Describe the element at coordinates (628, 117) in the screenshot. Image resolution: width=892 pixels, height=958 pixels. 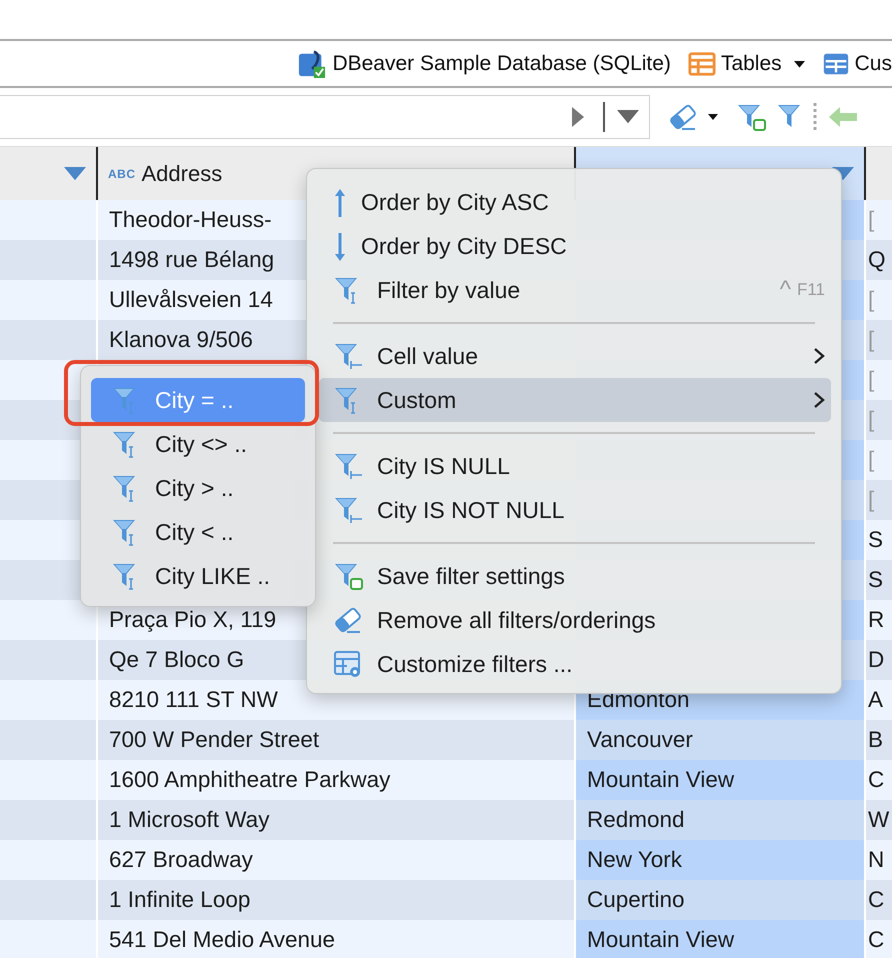
I see `history-dropdown-icon` at that location.